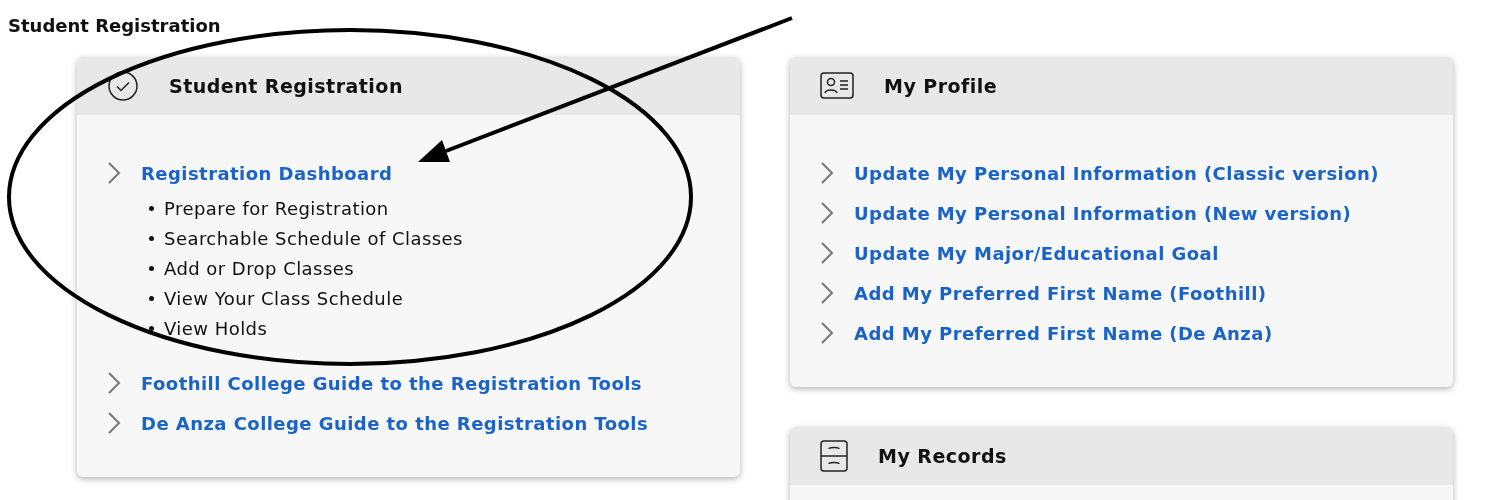 This screenshot has height=500, width=1500. What do you see at coordinates (284, 298) in the screenshot?
I see `list-item: View Your Class Schedule` at bounding box center [284, 298].